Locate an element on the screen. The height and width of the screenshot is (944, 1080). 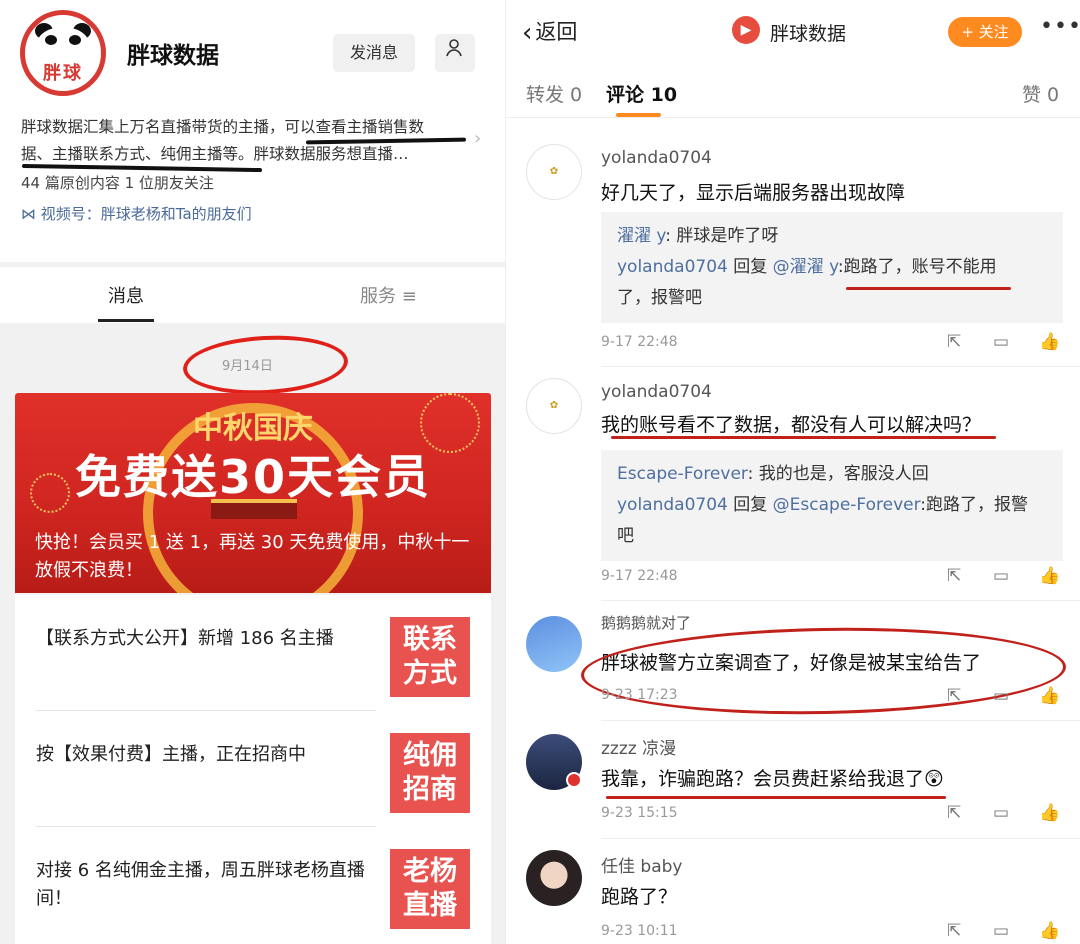
reply-text: : 我的也是，客服没人回 is located at coordinates (838, 474).